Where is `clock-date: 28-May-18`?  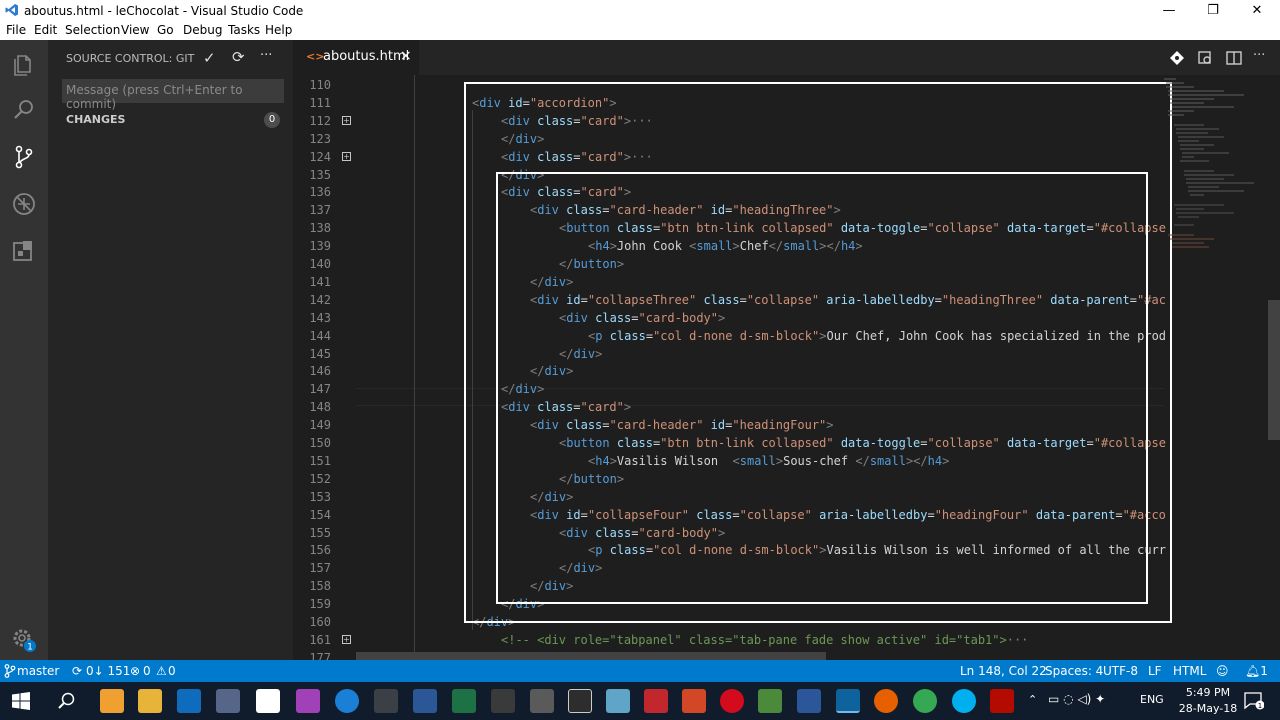
clock-date: 28-May-18 is located at coordinates (1208, 708).